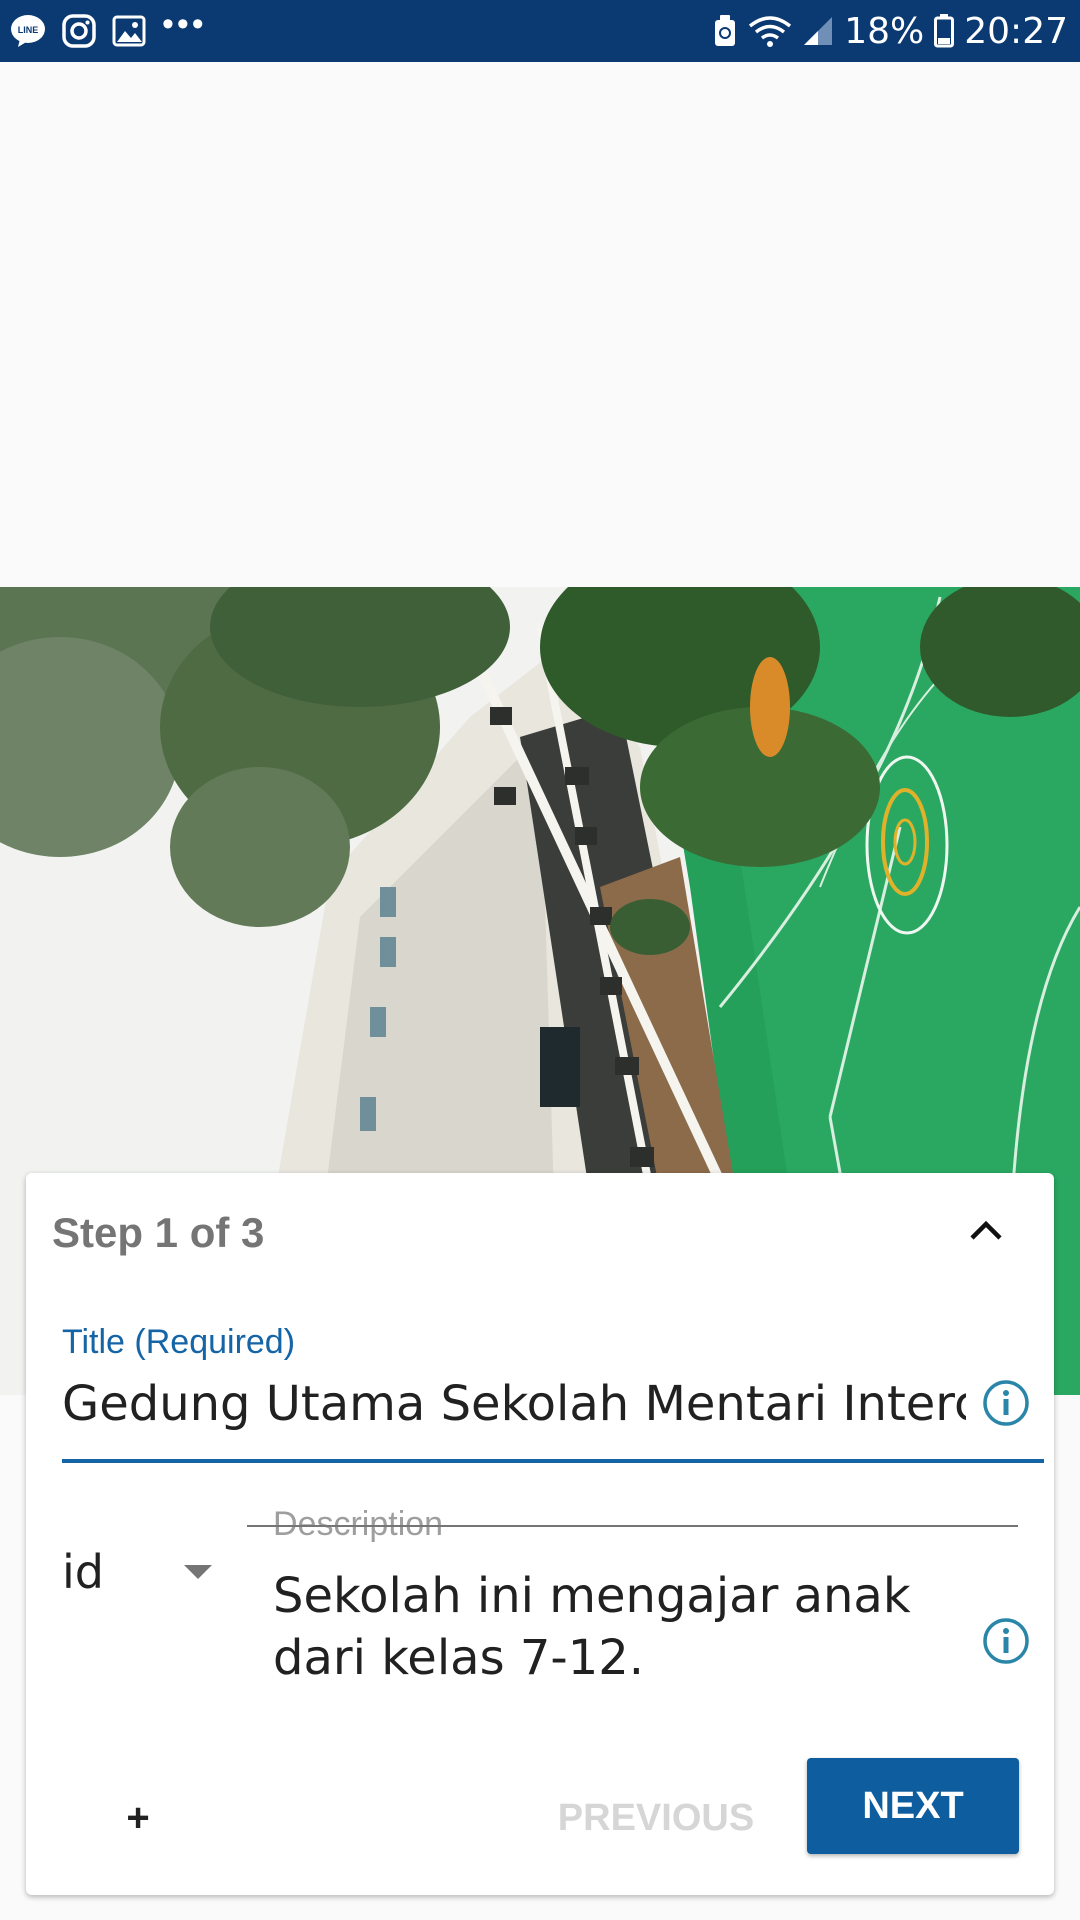 The height and width of the screenshot is (1920, 1080). Describe the element at coordinates (656, 1818) in the screenshot. I see `previous-button: PREVIOUS` at that location.